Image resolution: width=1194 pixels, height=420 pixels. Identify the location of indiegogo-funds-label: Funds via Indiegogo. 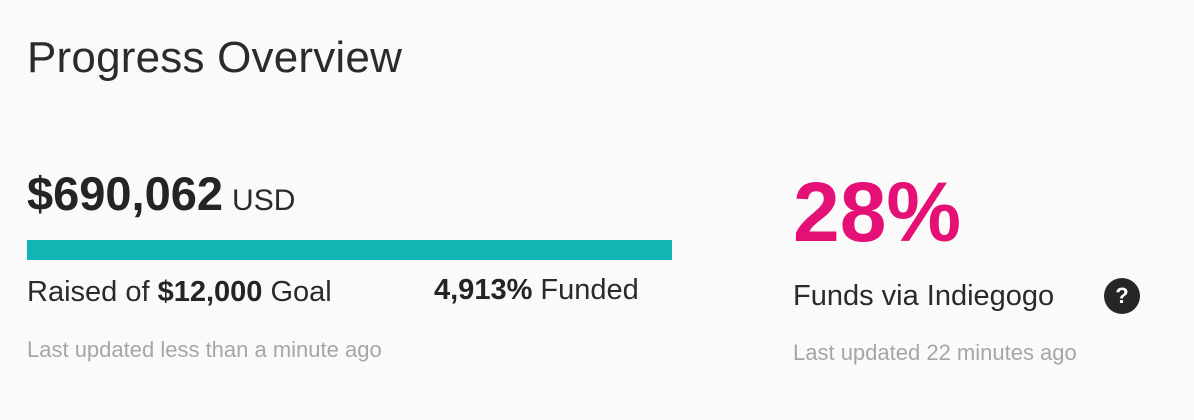
(924, 296).